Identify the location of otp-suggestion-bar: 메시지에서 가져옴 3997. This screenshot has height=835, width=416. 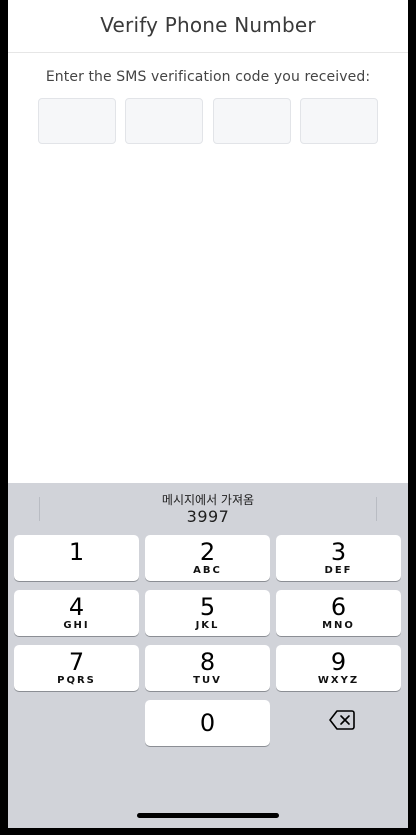
(208, 507).